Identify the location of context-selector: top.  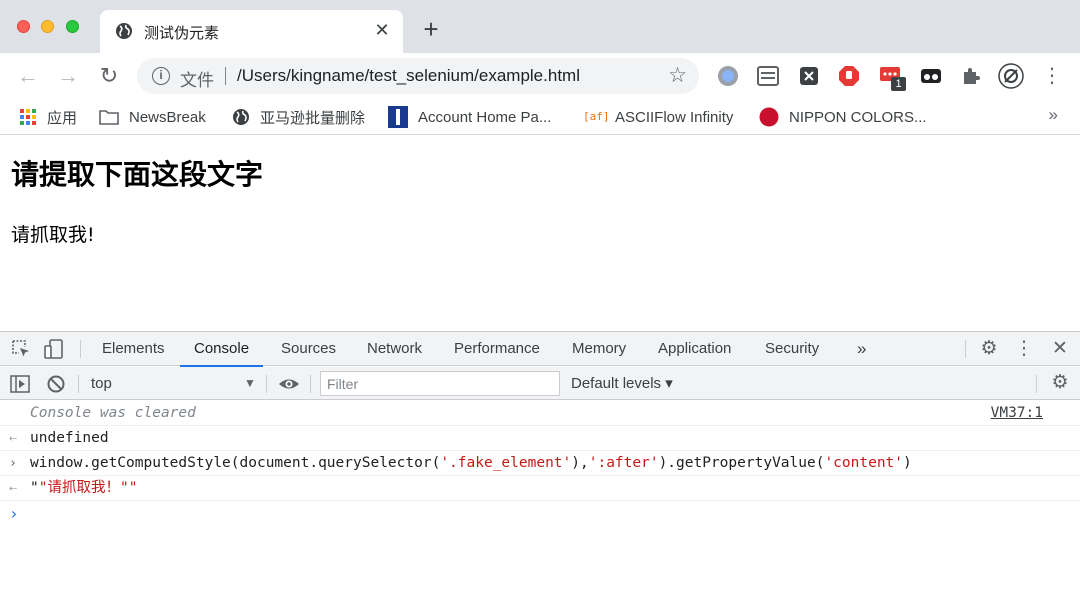
(101, 383).